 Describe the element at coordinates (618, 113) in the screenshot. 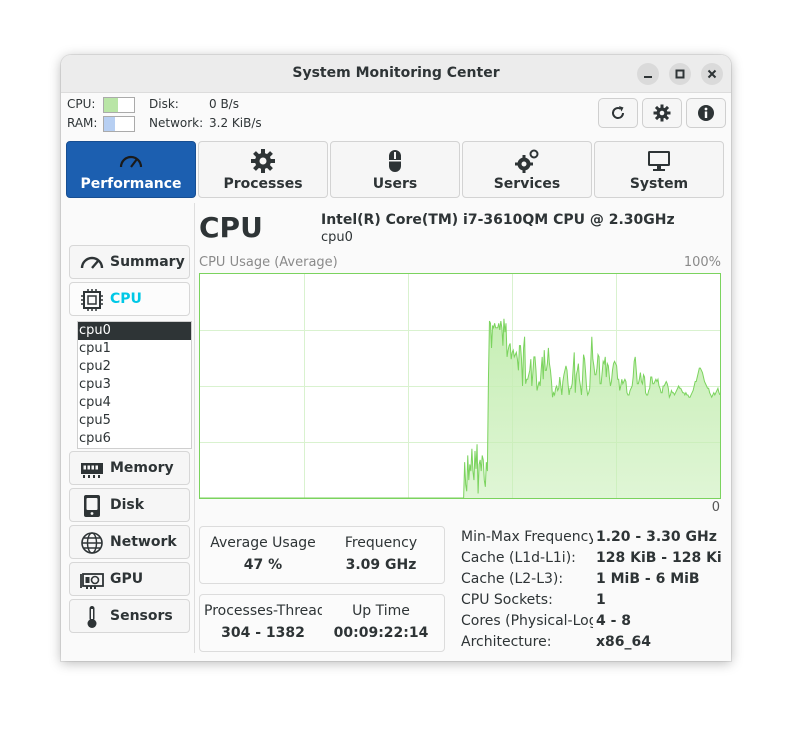

I see `refresh-button` at that location.